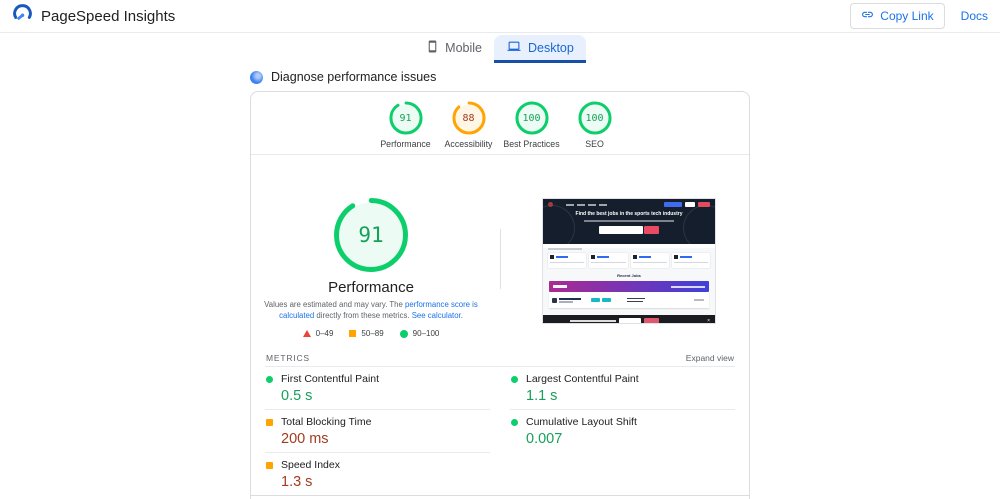 Image resolution: width=1000 pixels, height=499 pixels. Describe the element at coordinates (594, 144) in the screenshot. I see `score-label: SEO` at that location.